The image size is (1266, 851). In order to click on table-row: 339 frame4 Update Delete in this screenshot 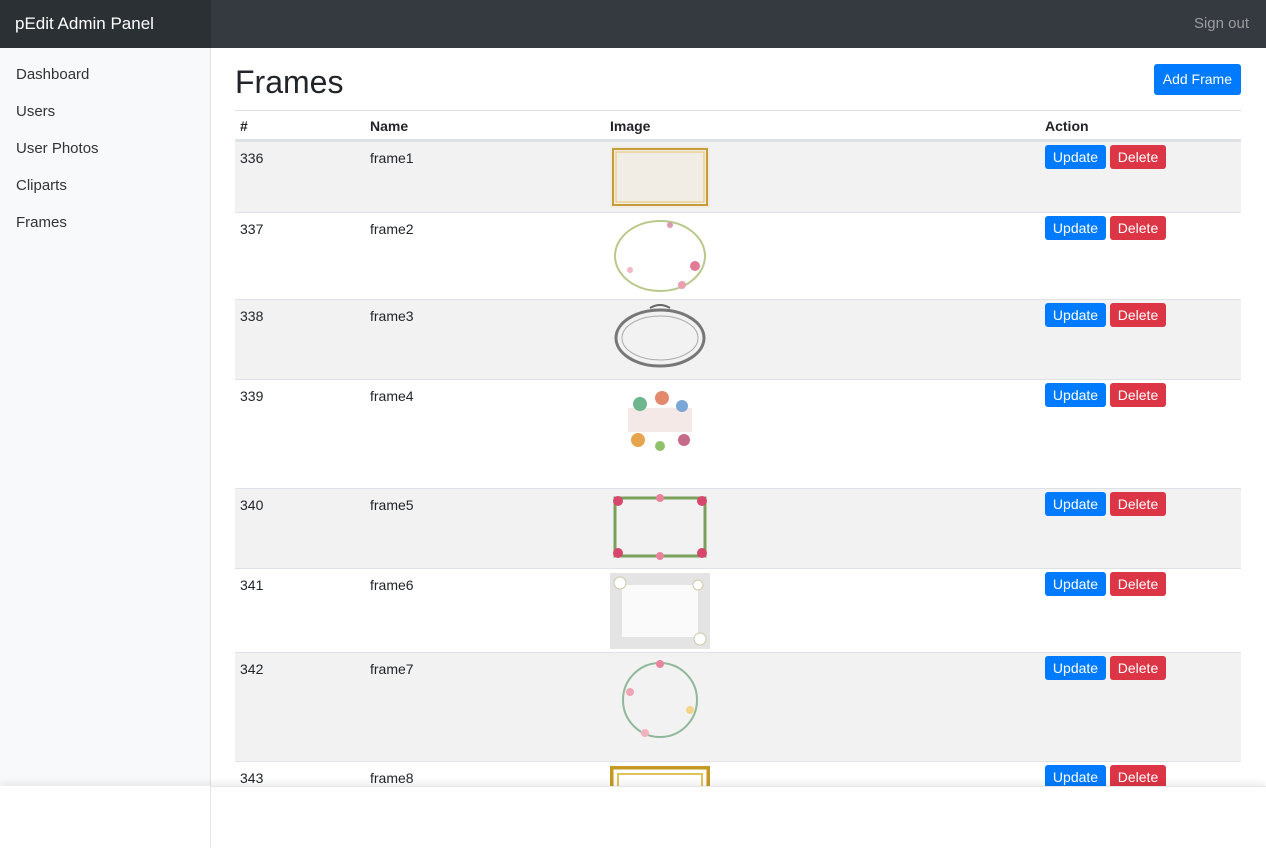, I will do `click(738, 433)`.